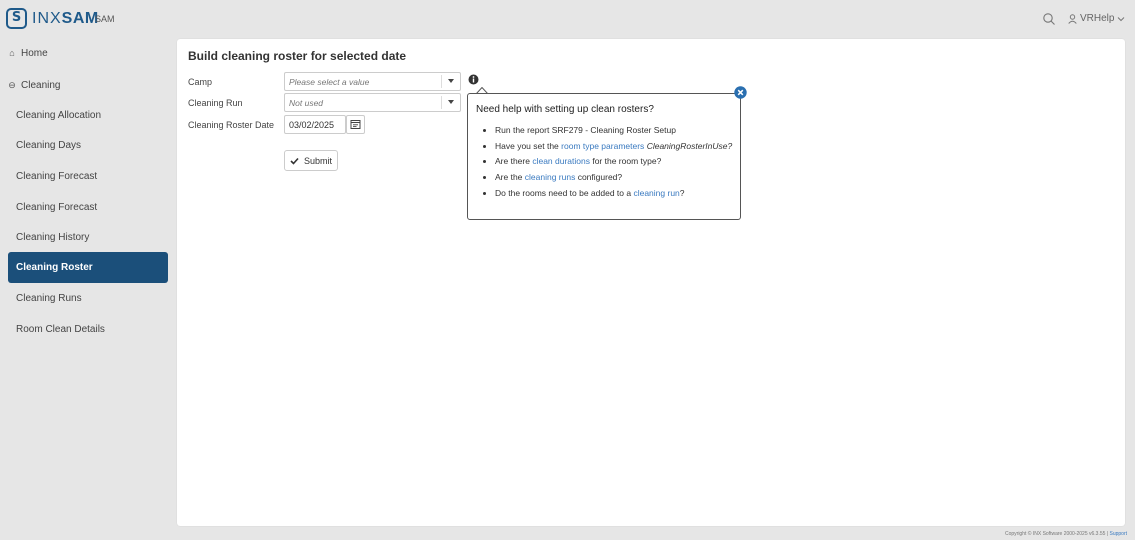  Describe the element at coordinates (1121, 18) in the screenshot. I see `chevron-down-icon` at that location.